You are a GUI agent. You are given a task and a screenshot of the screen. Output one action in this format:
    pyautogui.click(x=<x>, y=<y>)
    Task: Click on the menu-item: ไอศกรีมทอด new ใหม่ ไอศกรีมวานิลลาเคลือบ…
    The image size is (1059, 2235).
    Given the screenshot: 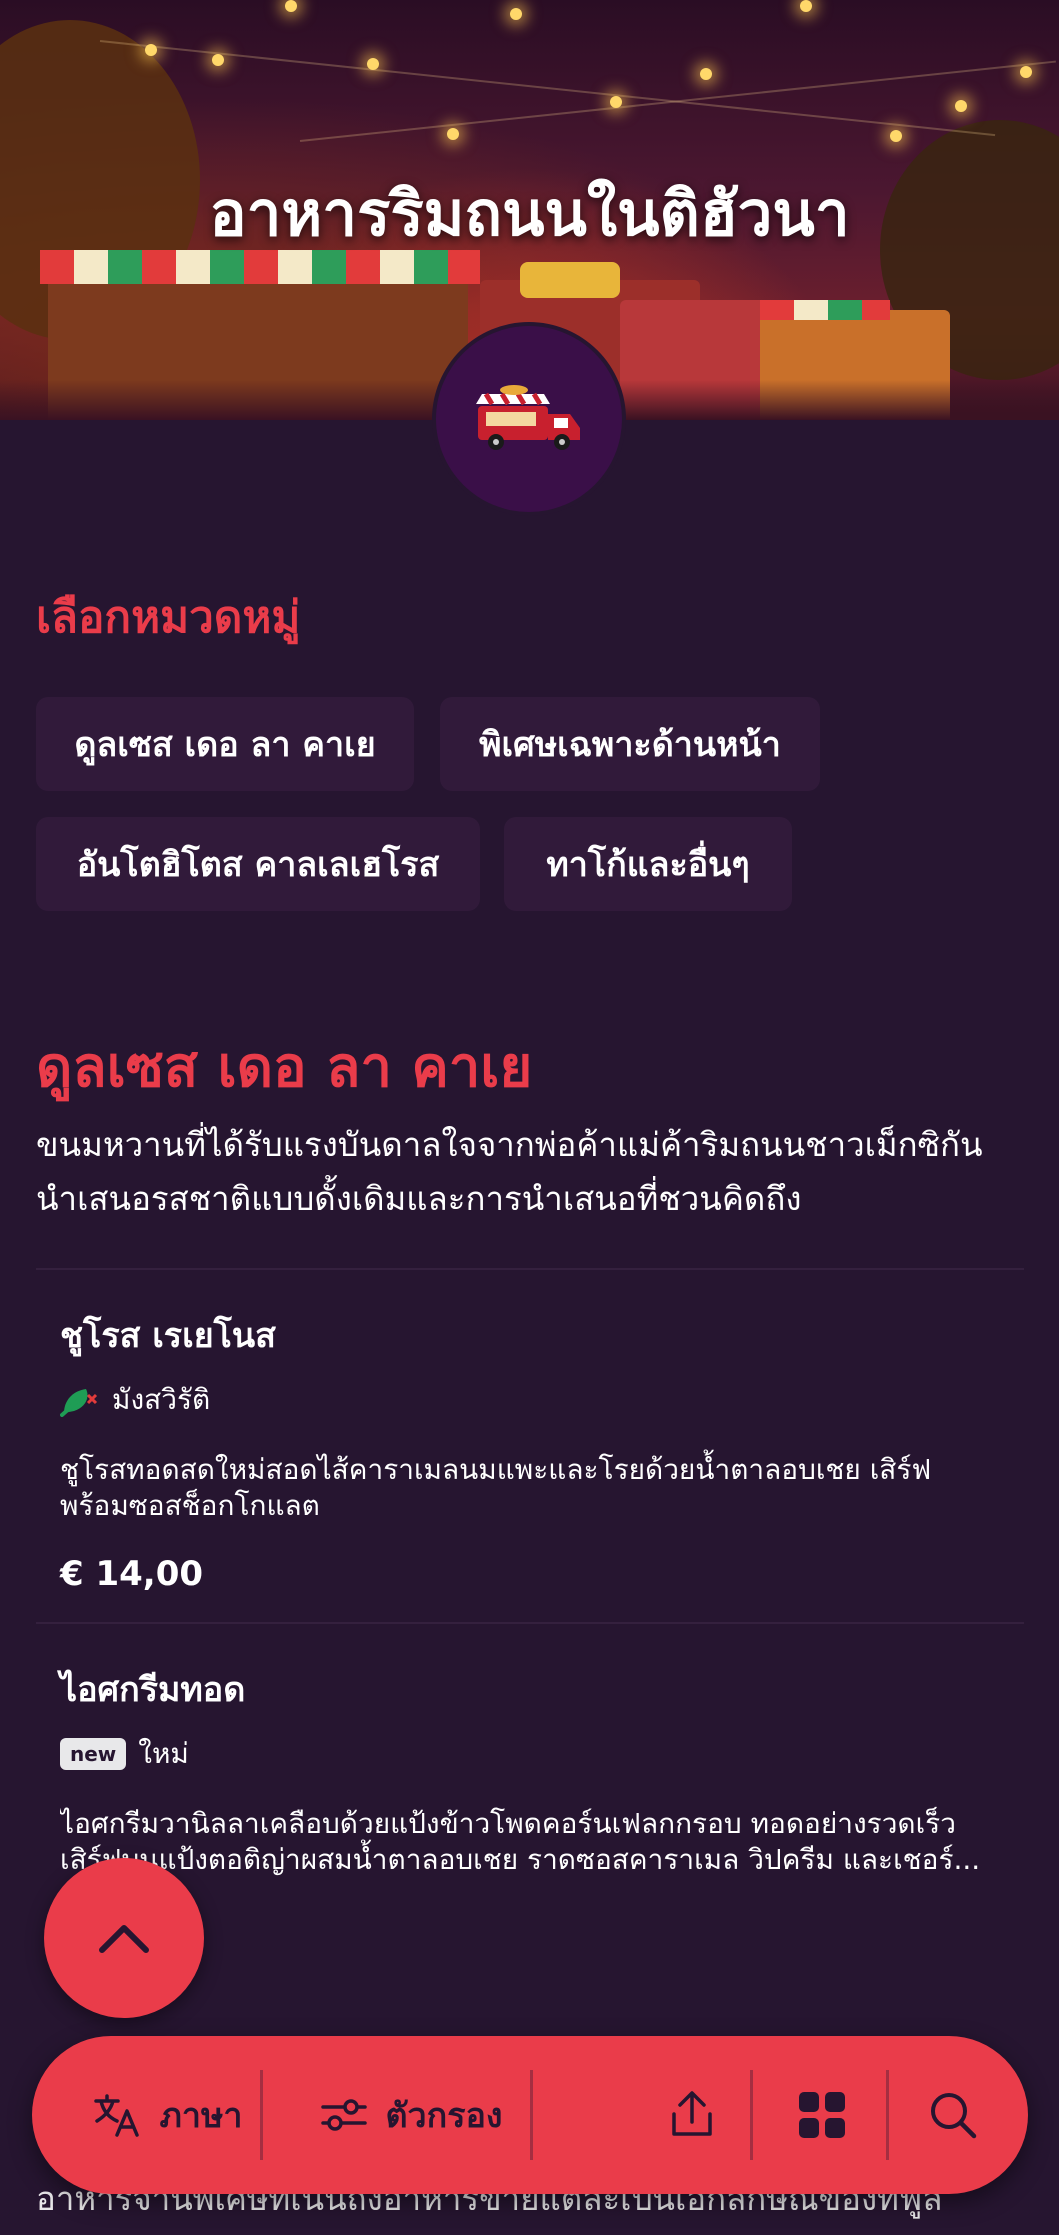 What is the action you would take?
    pyautogui.click(x=530, y=1805)
    